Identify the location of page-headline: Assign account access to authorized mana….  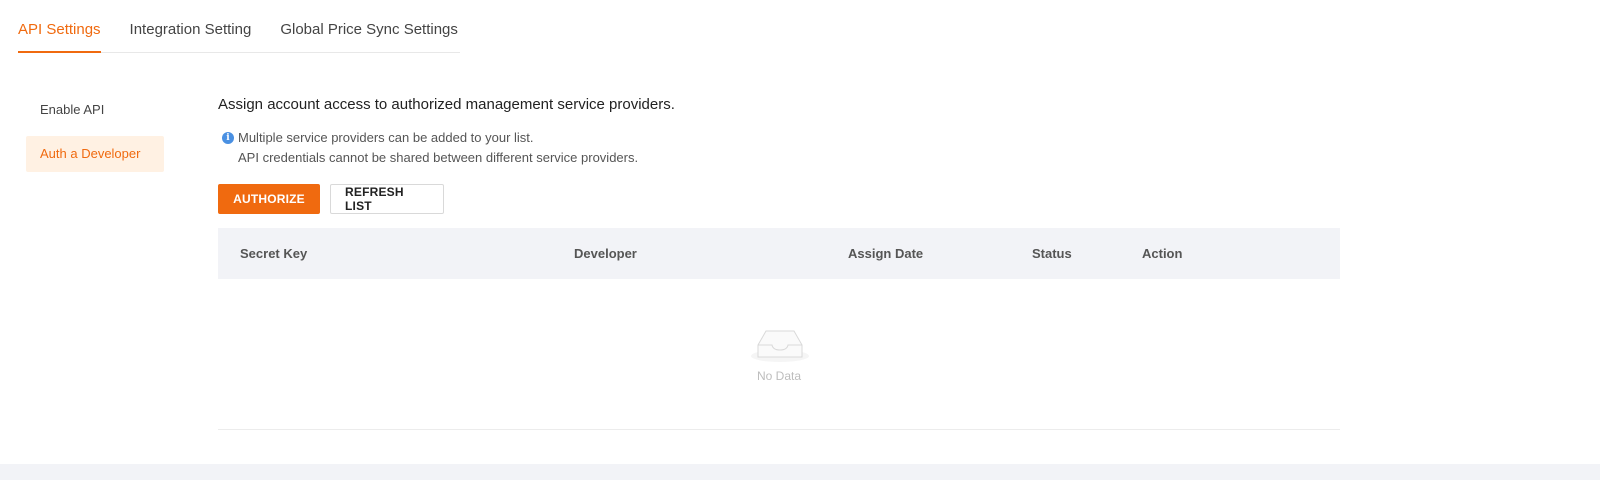
(446, 104).